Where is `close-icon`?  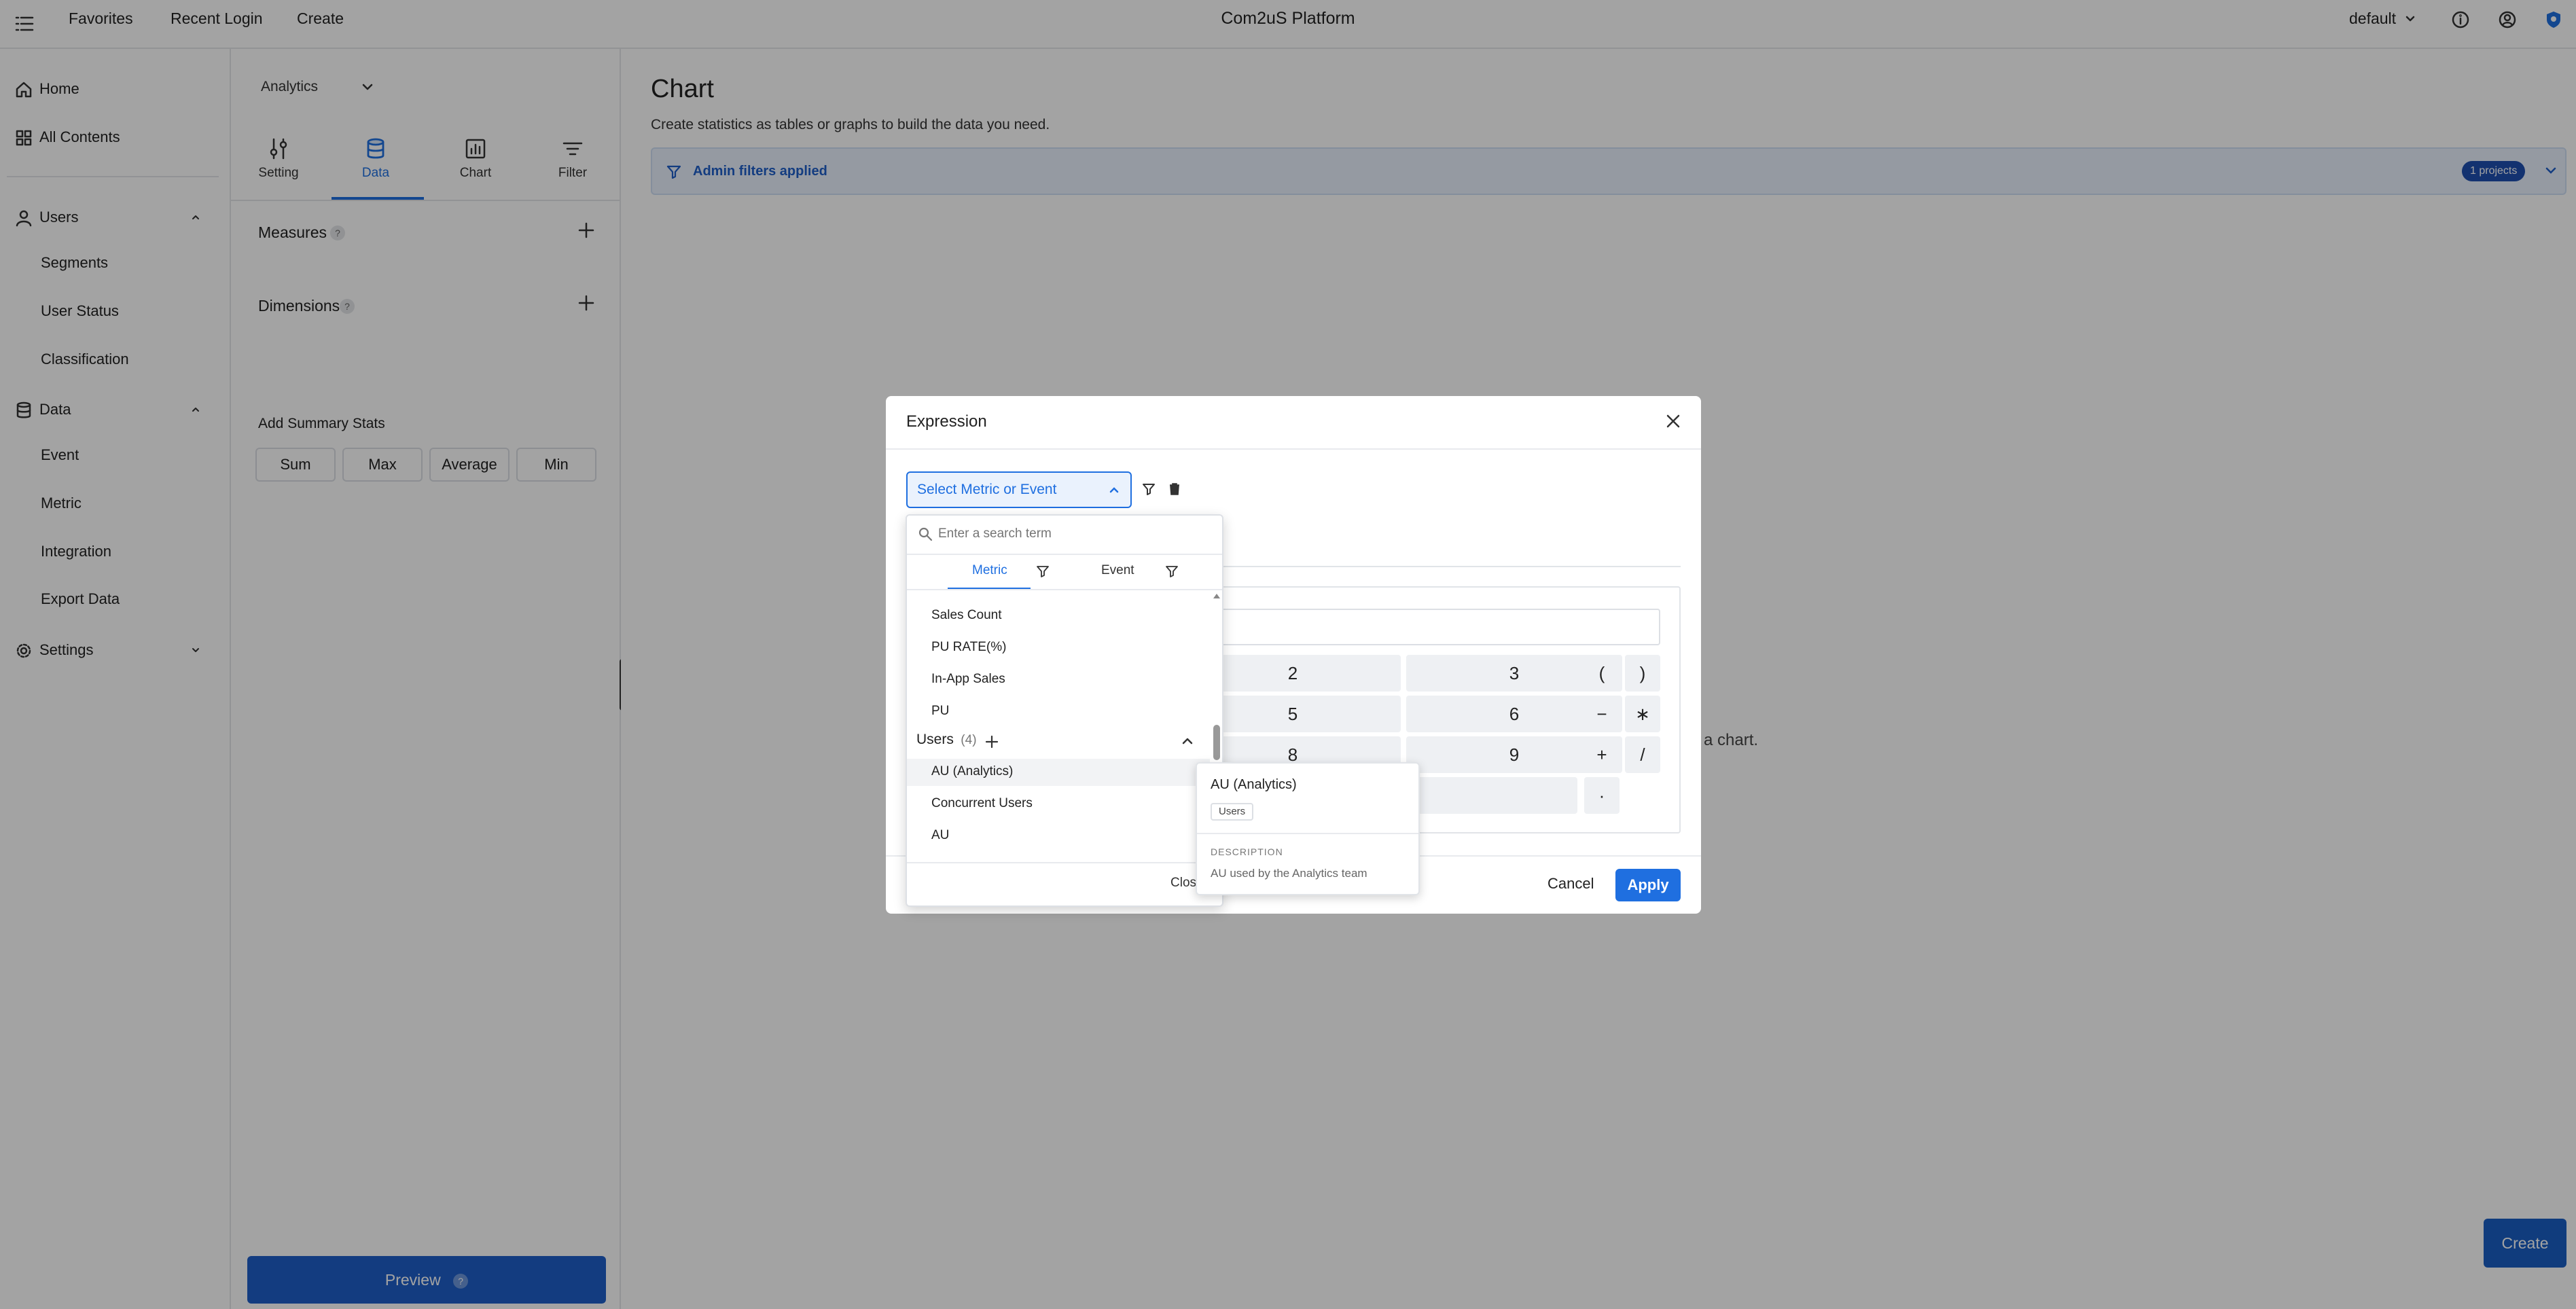
close-icon is located at coordinates (1673, 421).